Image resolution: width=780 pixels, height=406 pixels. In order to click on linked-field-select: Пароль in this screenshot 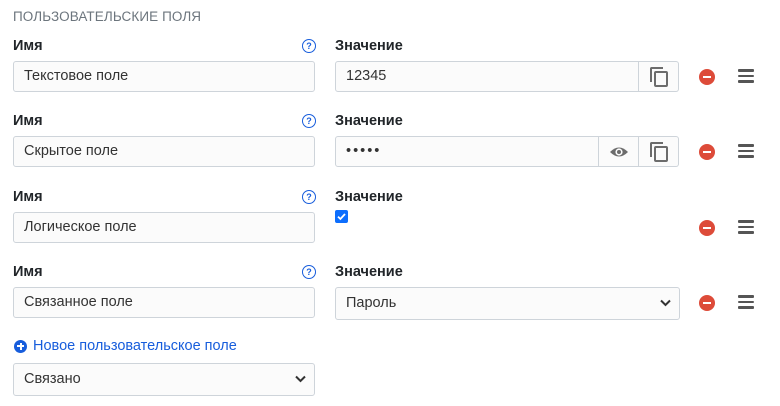, I will do `click(507, 303)`.